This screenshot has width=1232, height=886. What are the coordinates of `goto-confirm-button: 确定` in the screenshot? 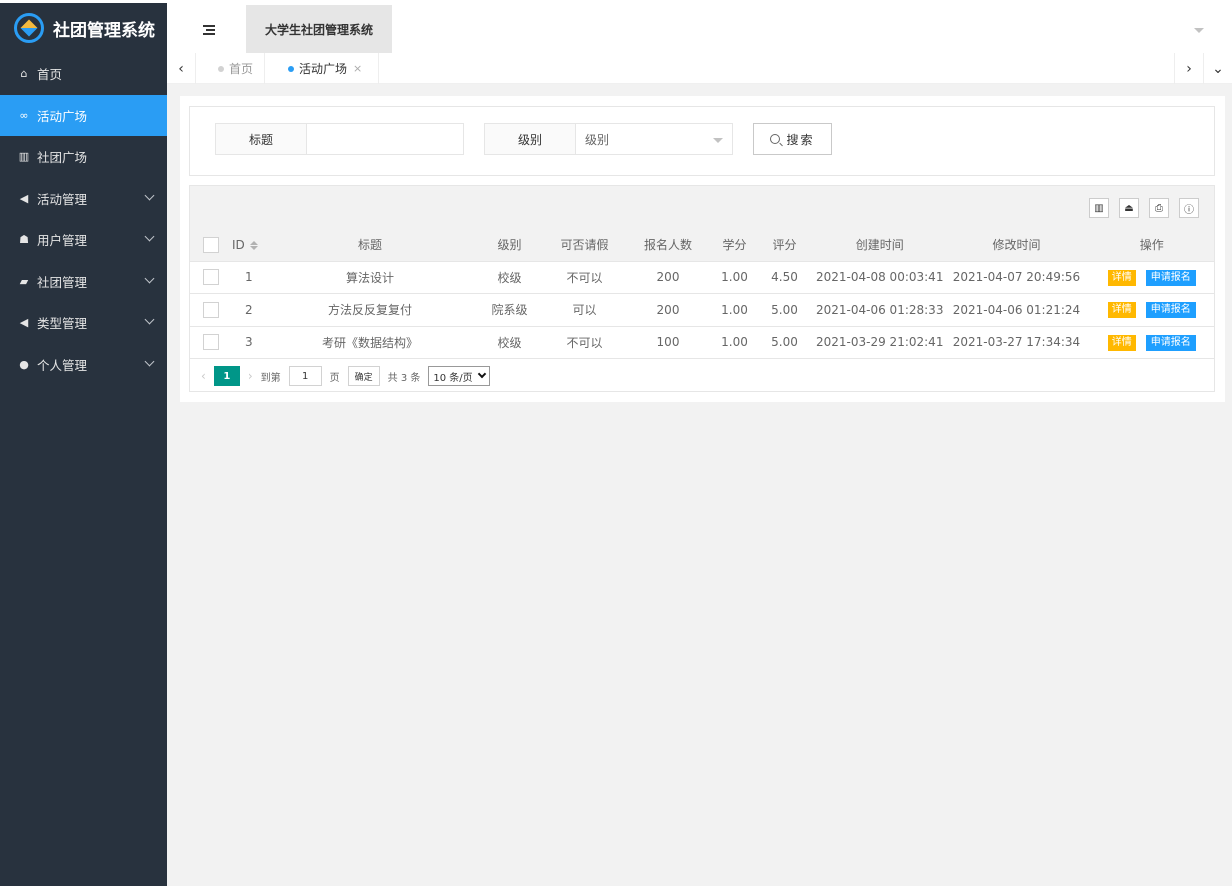 It's located at (363, 376).